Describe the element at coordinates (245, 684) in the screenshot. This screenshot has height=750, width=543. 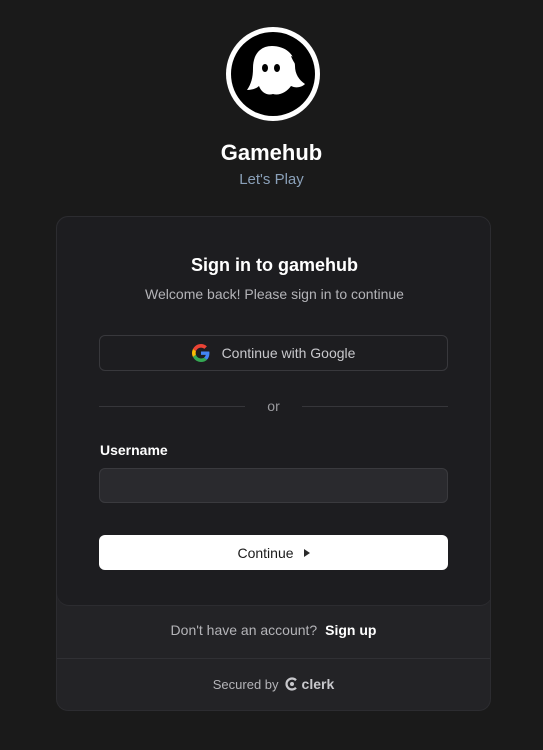
I see `secured-by-text: Secured by` at that location.